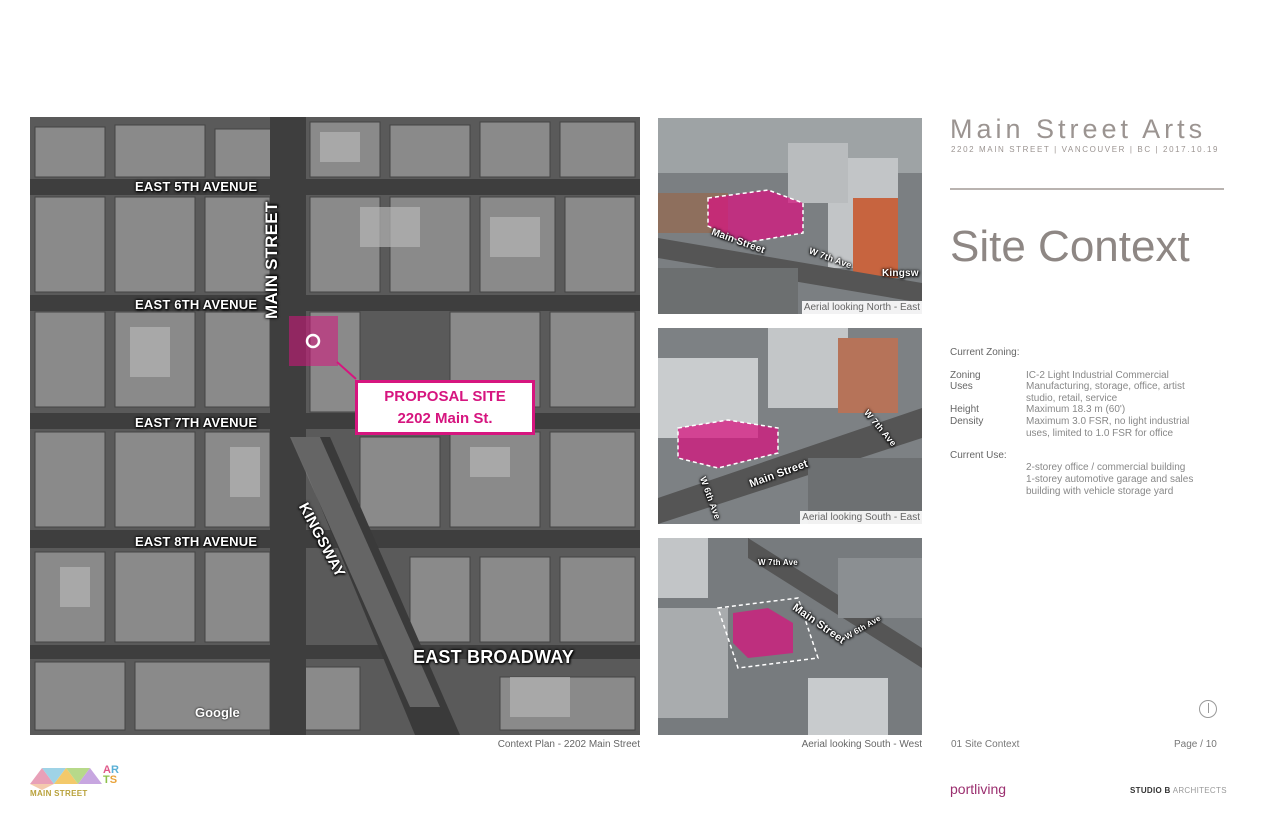 The height and width of the screenshot is (828, 1280). What do you see at coordinates (59, 793) in the screenshot?
I see `logo-text: MAIN STREET` at bounding box center [59, 793].